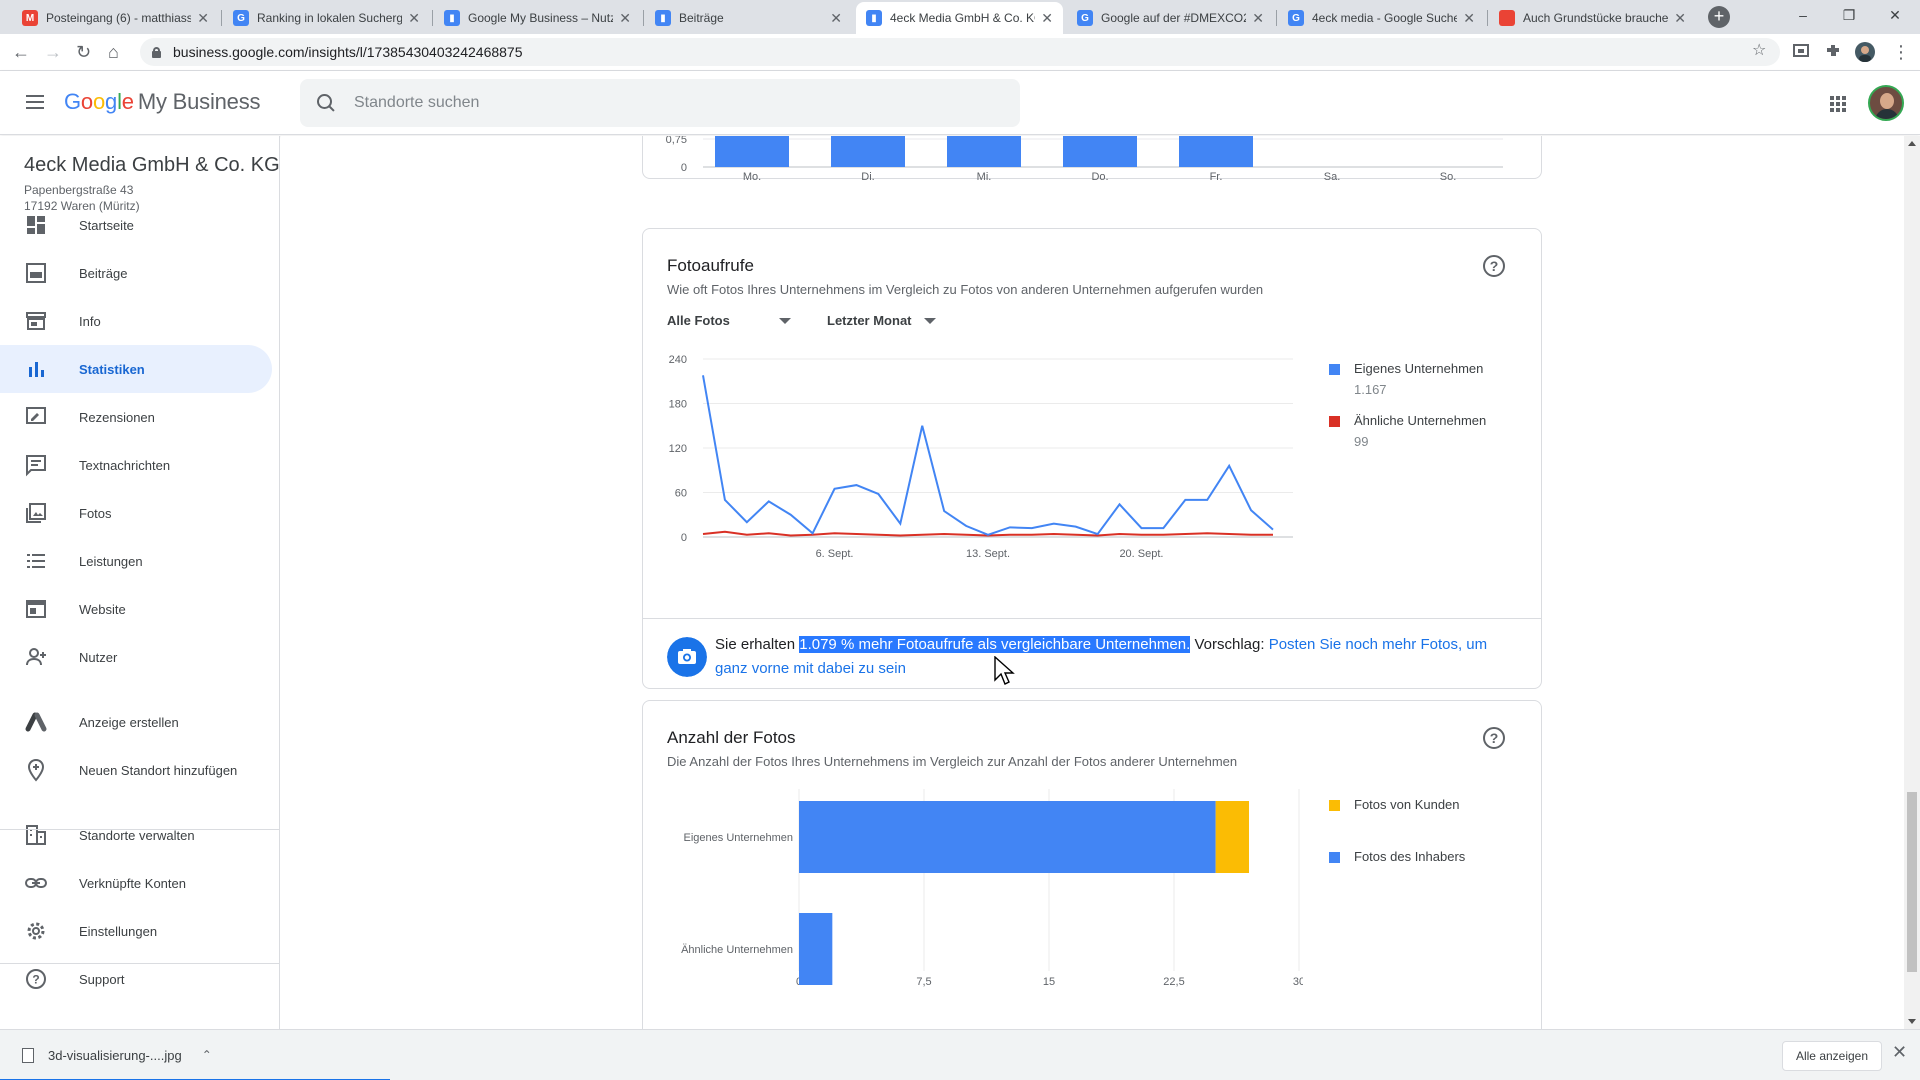 Image resolution: width=1920 pixels, height=1080 pixels. What do you see at coordinates (113, 52) in the screenshot?
I see `home-icon: ⌂` at bounding box center [113, 52].